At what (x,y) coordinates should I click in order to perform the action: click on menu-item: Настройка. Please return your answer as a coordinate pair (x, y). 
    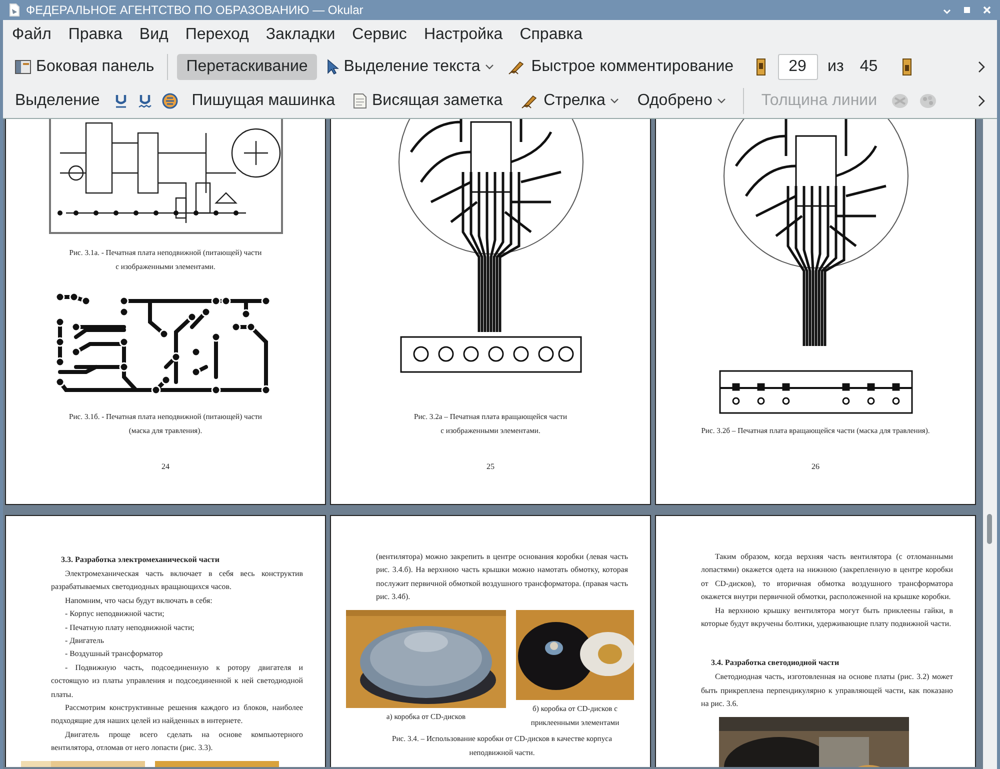
    Looking at the image, I should click on (463, 35).